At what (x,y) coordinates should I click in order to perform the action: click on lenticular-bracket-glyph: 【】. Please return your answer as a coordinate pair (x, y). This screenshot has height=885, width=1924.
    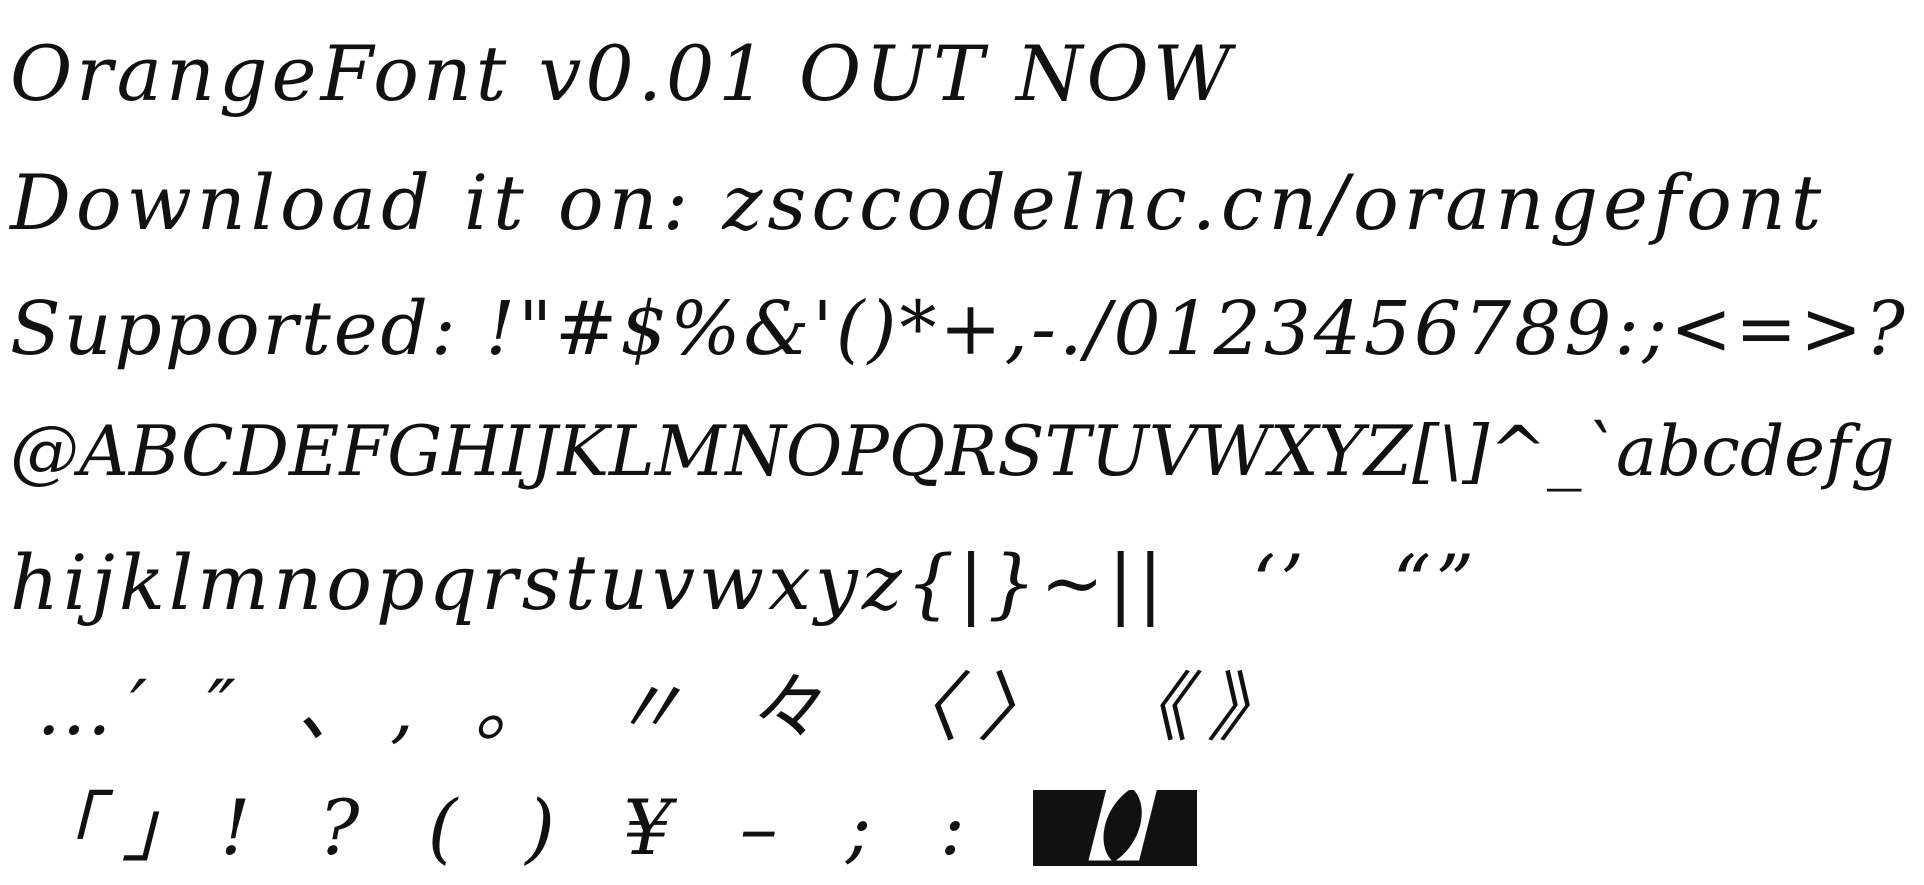
    Looking at the image, I should click on (1115, 828).